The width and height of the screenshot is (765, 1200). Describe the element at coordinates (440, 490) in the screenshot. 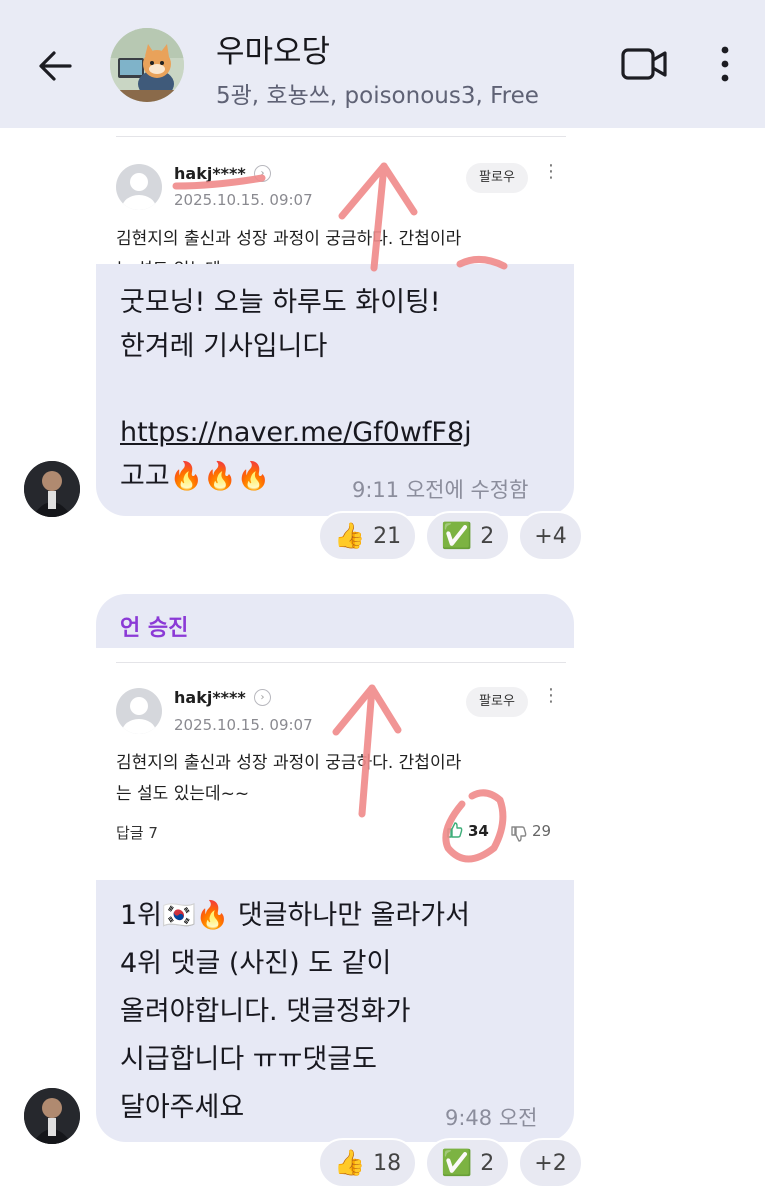

I see `message-time: 9:11 오전에 수정함` at that location.